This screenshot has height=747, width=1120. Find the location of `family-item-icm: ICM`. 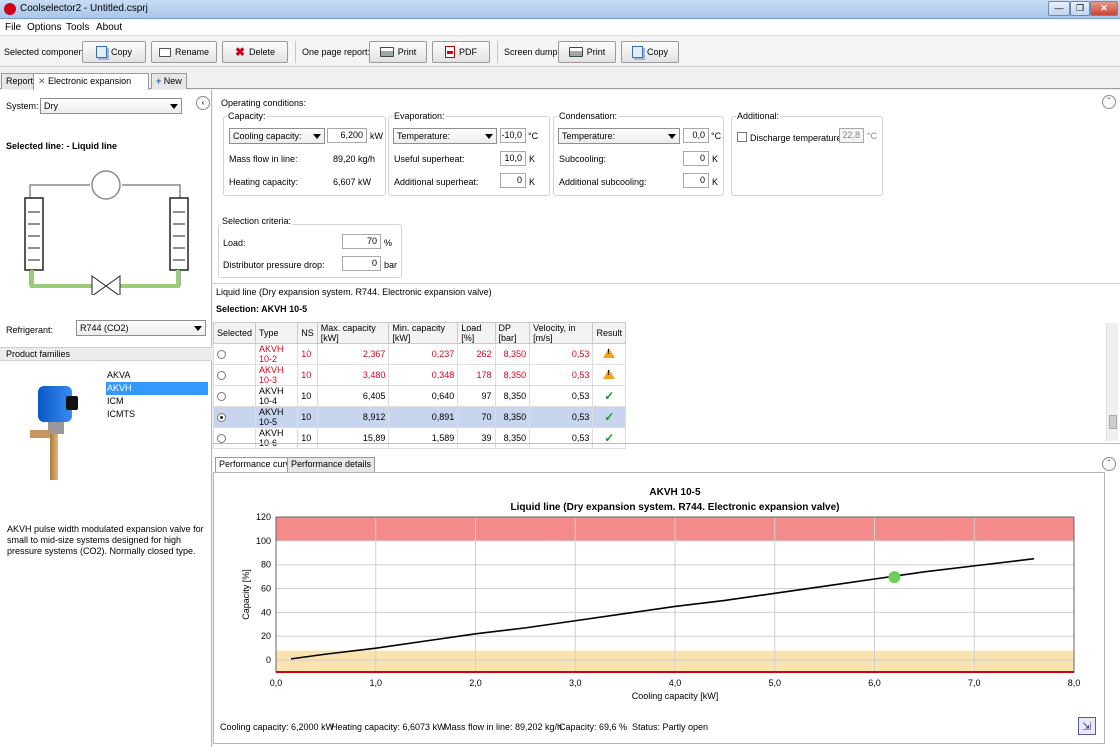

family-item-icm: ICM is located at coordinates (157, 401).